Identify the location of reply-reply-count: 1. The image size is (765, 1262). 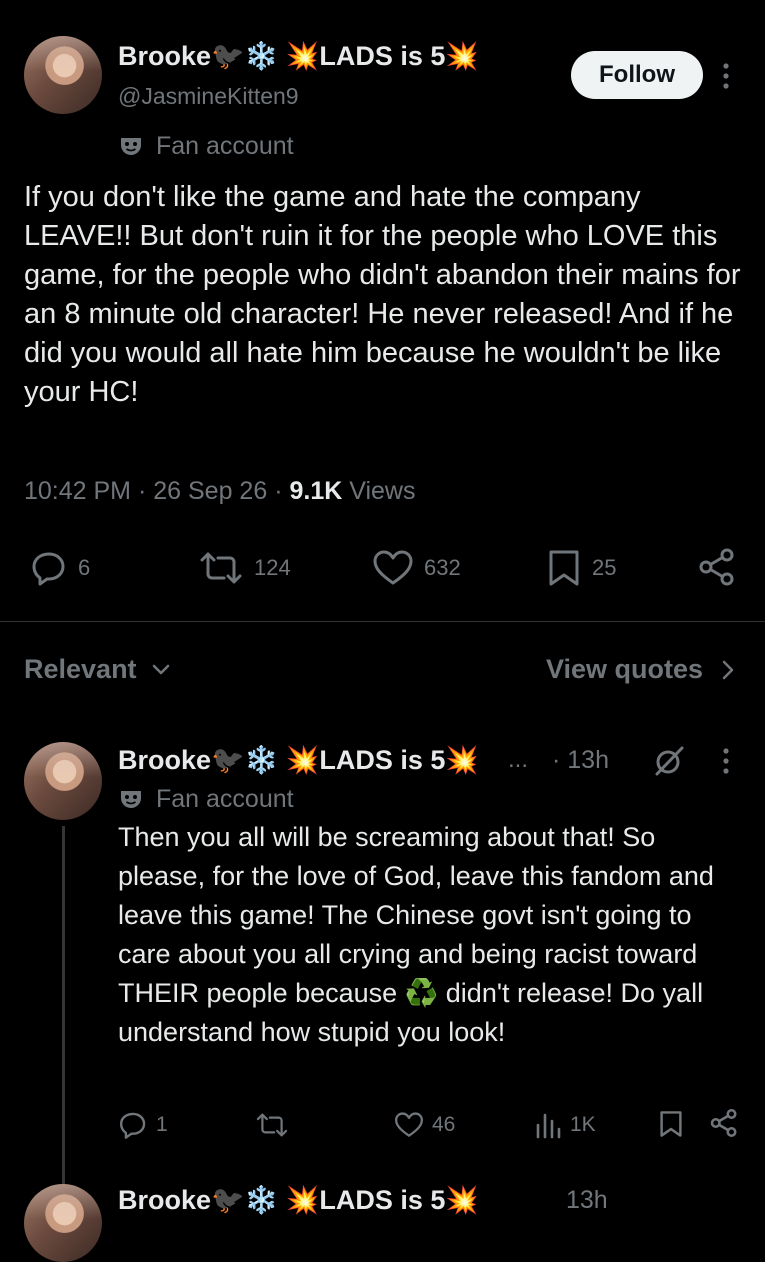
(162, 1124).